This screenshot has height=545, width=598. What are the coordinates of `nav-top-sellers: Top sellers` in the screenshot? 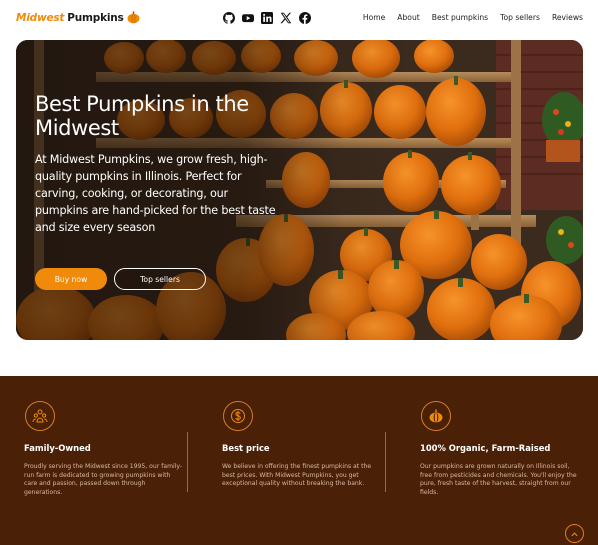 It's located at (520, 17).